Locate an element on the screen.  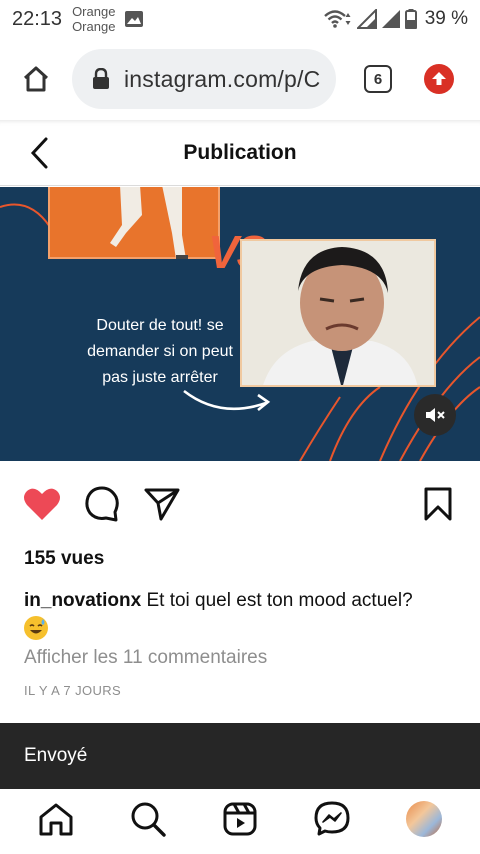
save-button is located at coordinates (438, 504).